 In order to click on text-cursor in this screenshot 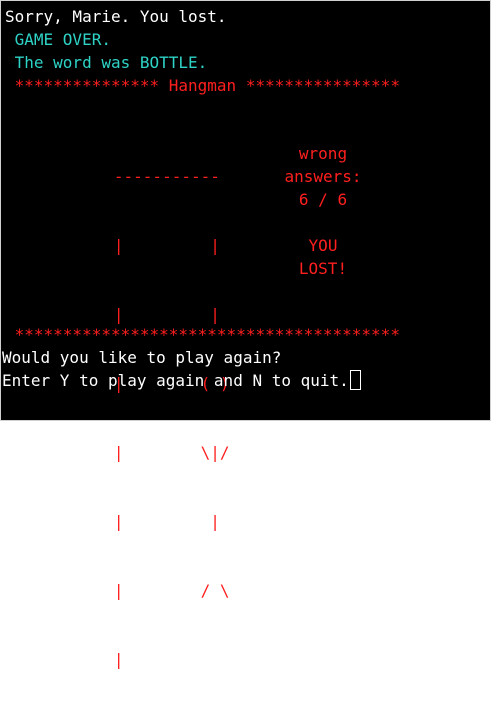, I will do `click(355, 380)`.